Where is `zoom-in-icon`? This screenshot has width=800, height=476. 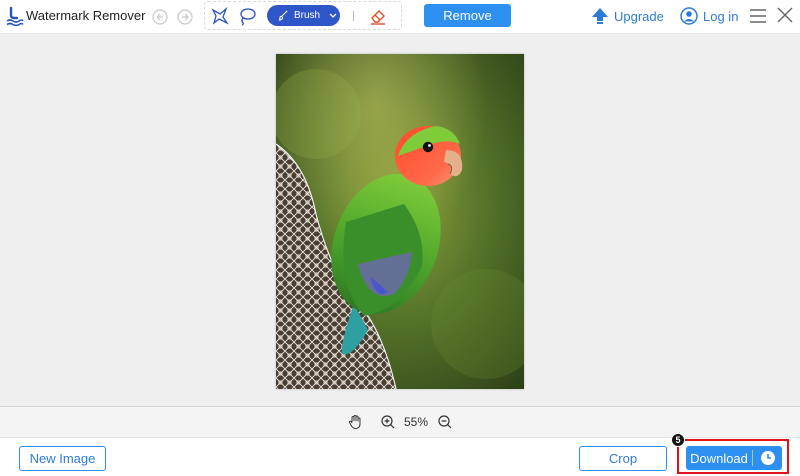
zoom-in-icon is located at coordinates (388, 422).